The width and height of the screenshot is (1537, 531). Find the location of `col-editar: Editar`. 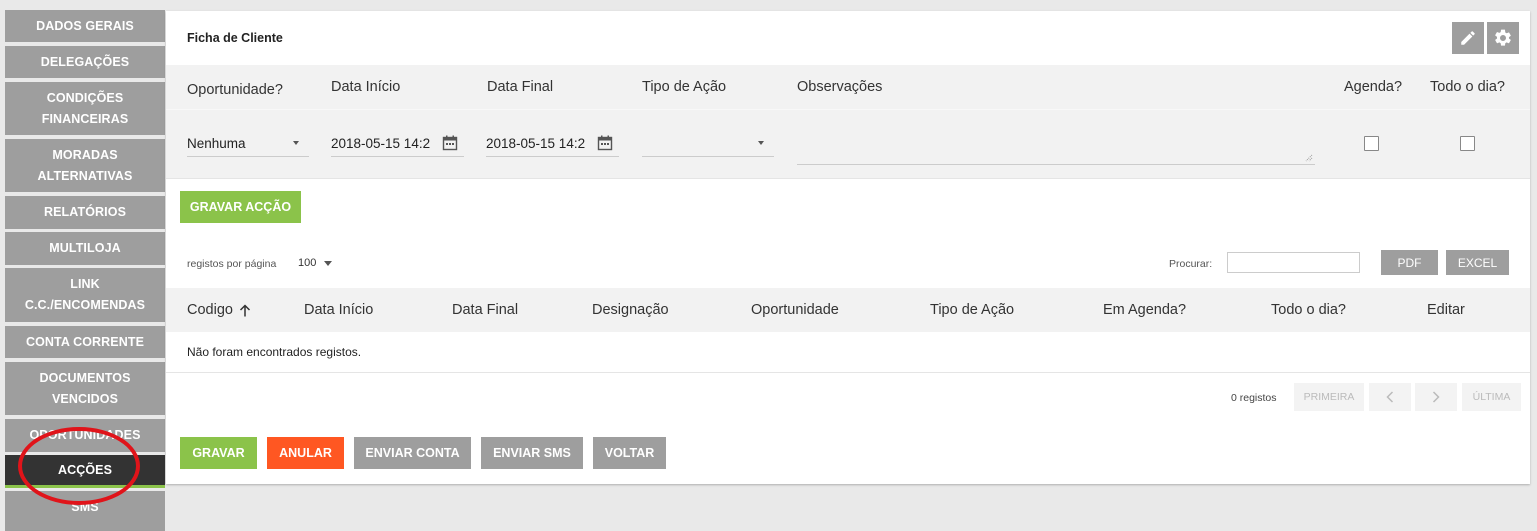

col-editar: Editar is located at coordinates (1446, 310).